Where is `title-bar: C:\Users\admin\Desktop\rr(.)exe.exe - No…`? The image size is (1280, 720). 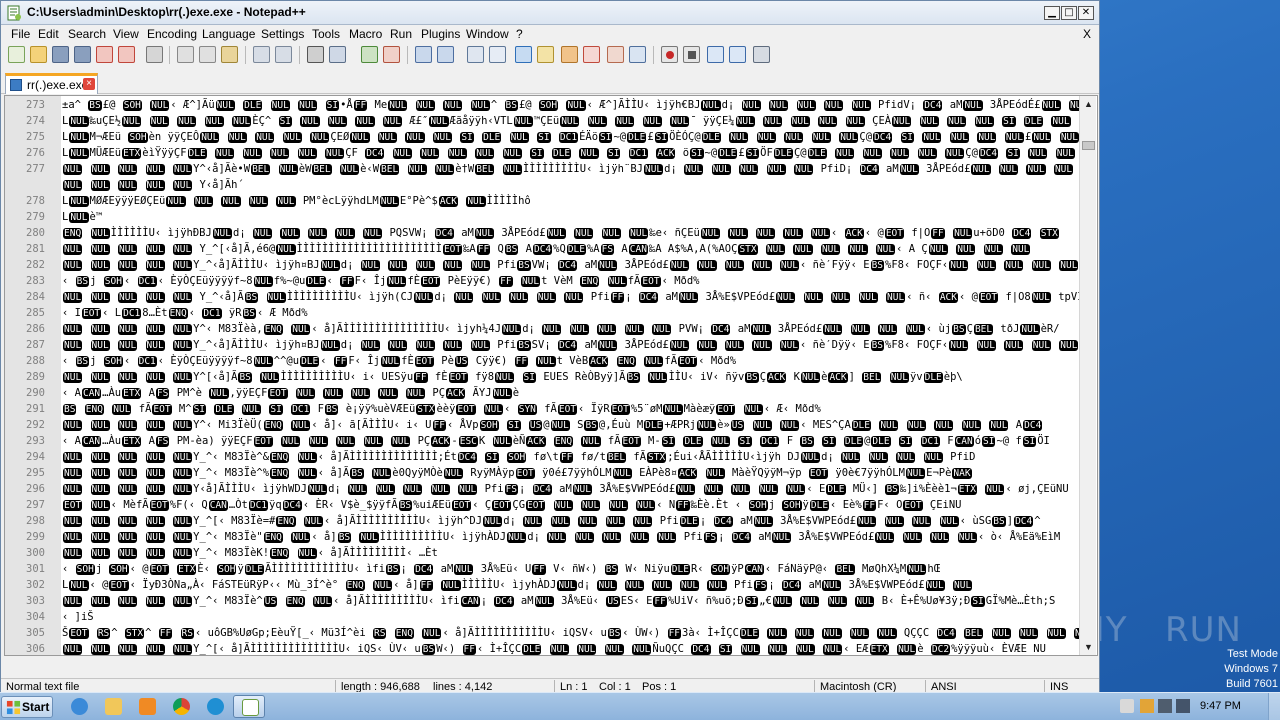 title-bar: C:\Users\admin\Desktop\rr(.)exe.exe - No… is located at coordinates (550, 13).